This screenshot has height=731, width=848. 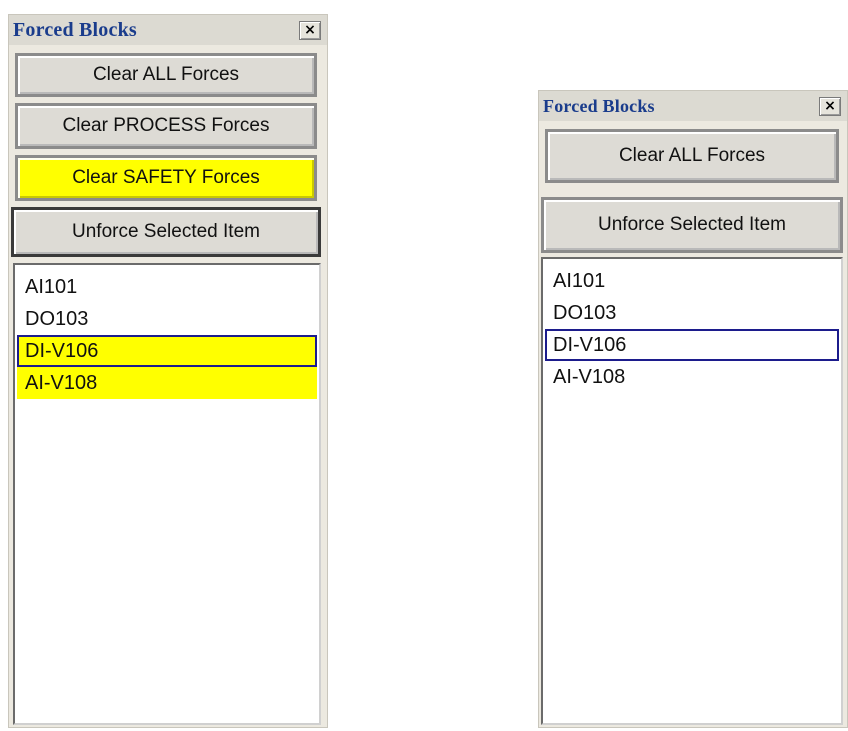 What do you see at coordinates (166, 126) in the screenshot?
I see `clear-process-forces-button: Clear PROCESS Forces` at bounding box center [166, 126].